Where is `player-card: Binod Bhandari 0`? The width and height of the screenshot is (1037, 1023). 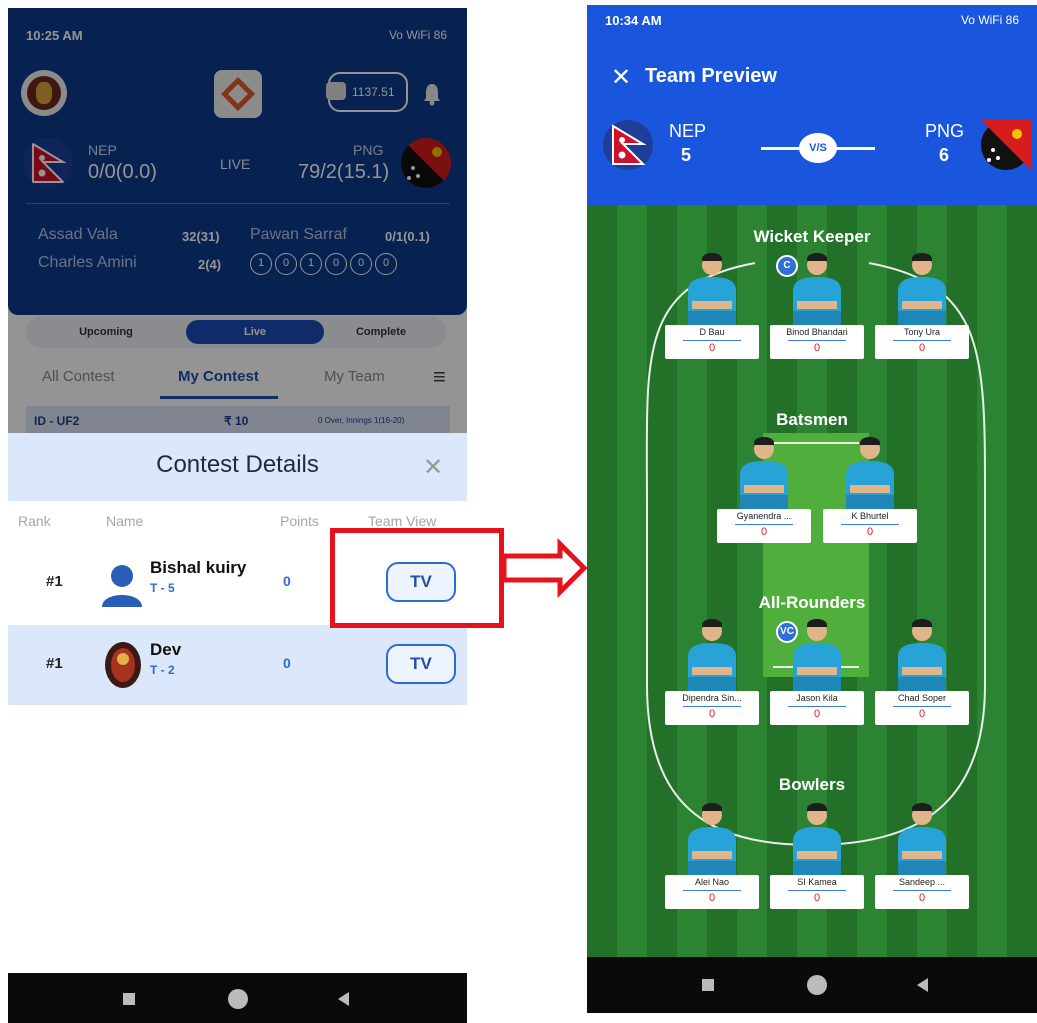 player-card: Binod Bhandari 0 is located at coordinates (817, 342).